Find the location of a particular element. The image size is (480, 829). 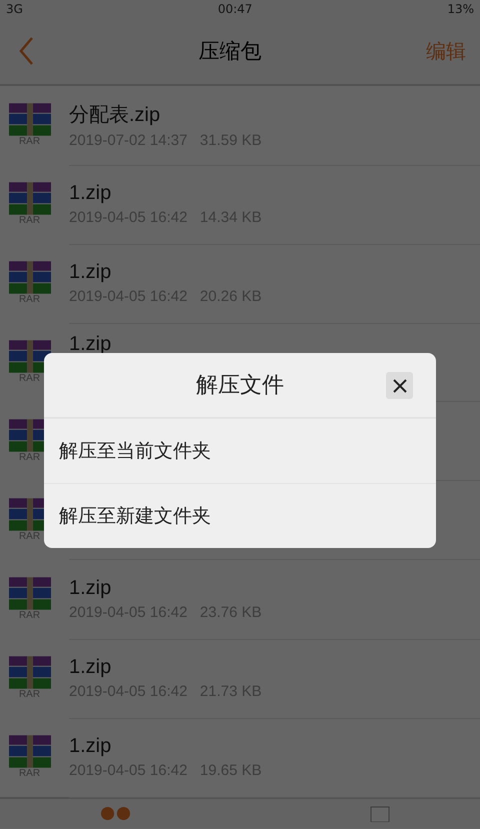

battery-level: 13% is located at coordinates (460, 9).